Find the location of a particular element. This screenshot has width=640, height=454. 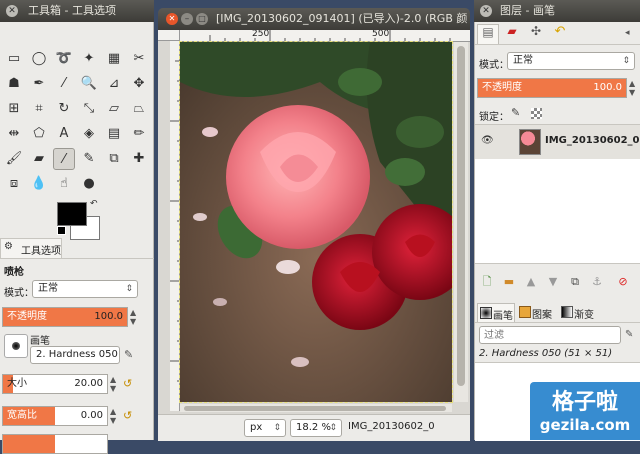

lock-alpha-icon is located at coordinates (536, 113).